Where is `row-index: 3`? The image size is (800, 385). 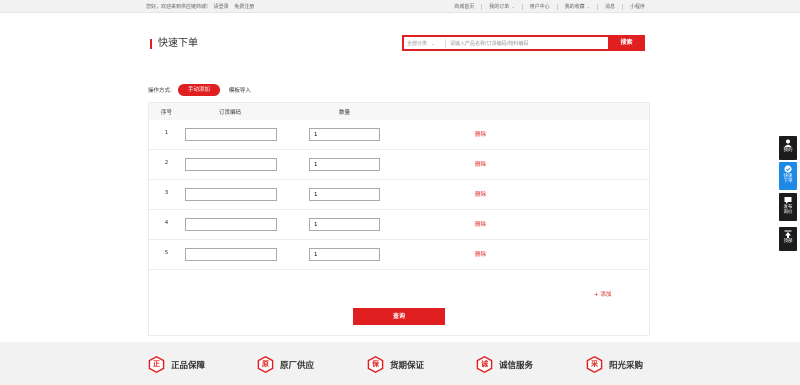
row-index: 3 is located at coordinates (166, 193).